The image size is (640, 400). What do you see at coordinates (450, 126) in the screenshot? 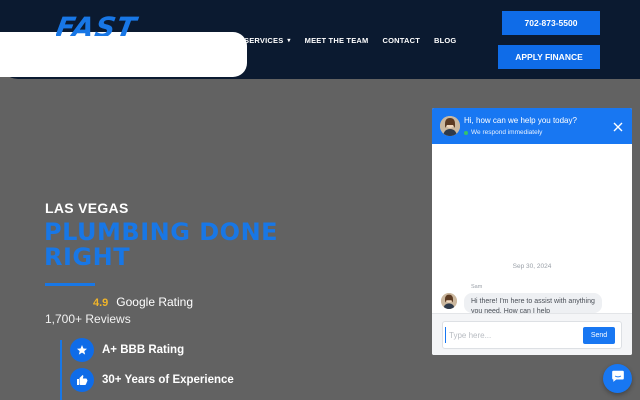
I see `agent-avatar` at bounding box center [450, 126].